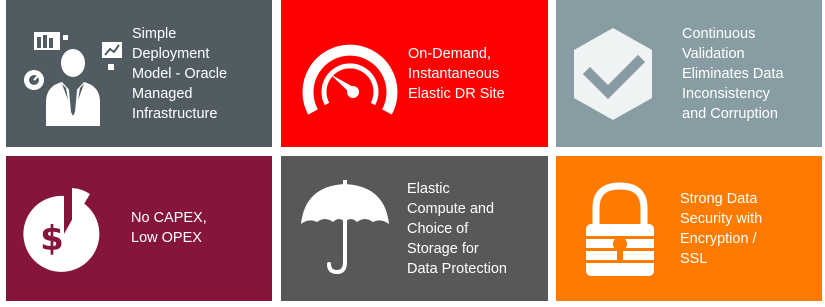 This screenshot has width=825, height=307. Describe the element at coordinates (350, 79) in the screenshot. I see `speedometer-icon` at that location.